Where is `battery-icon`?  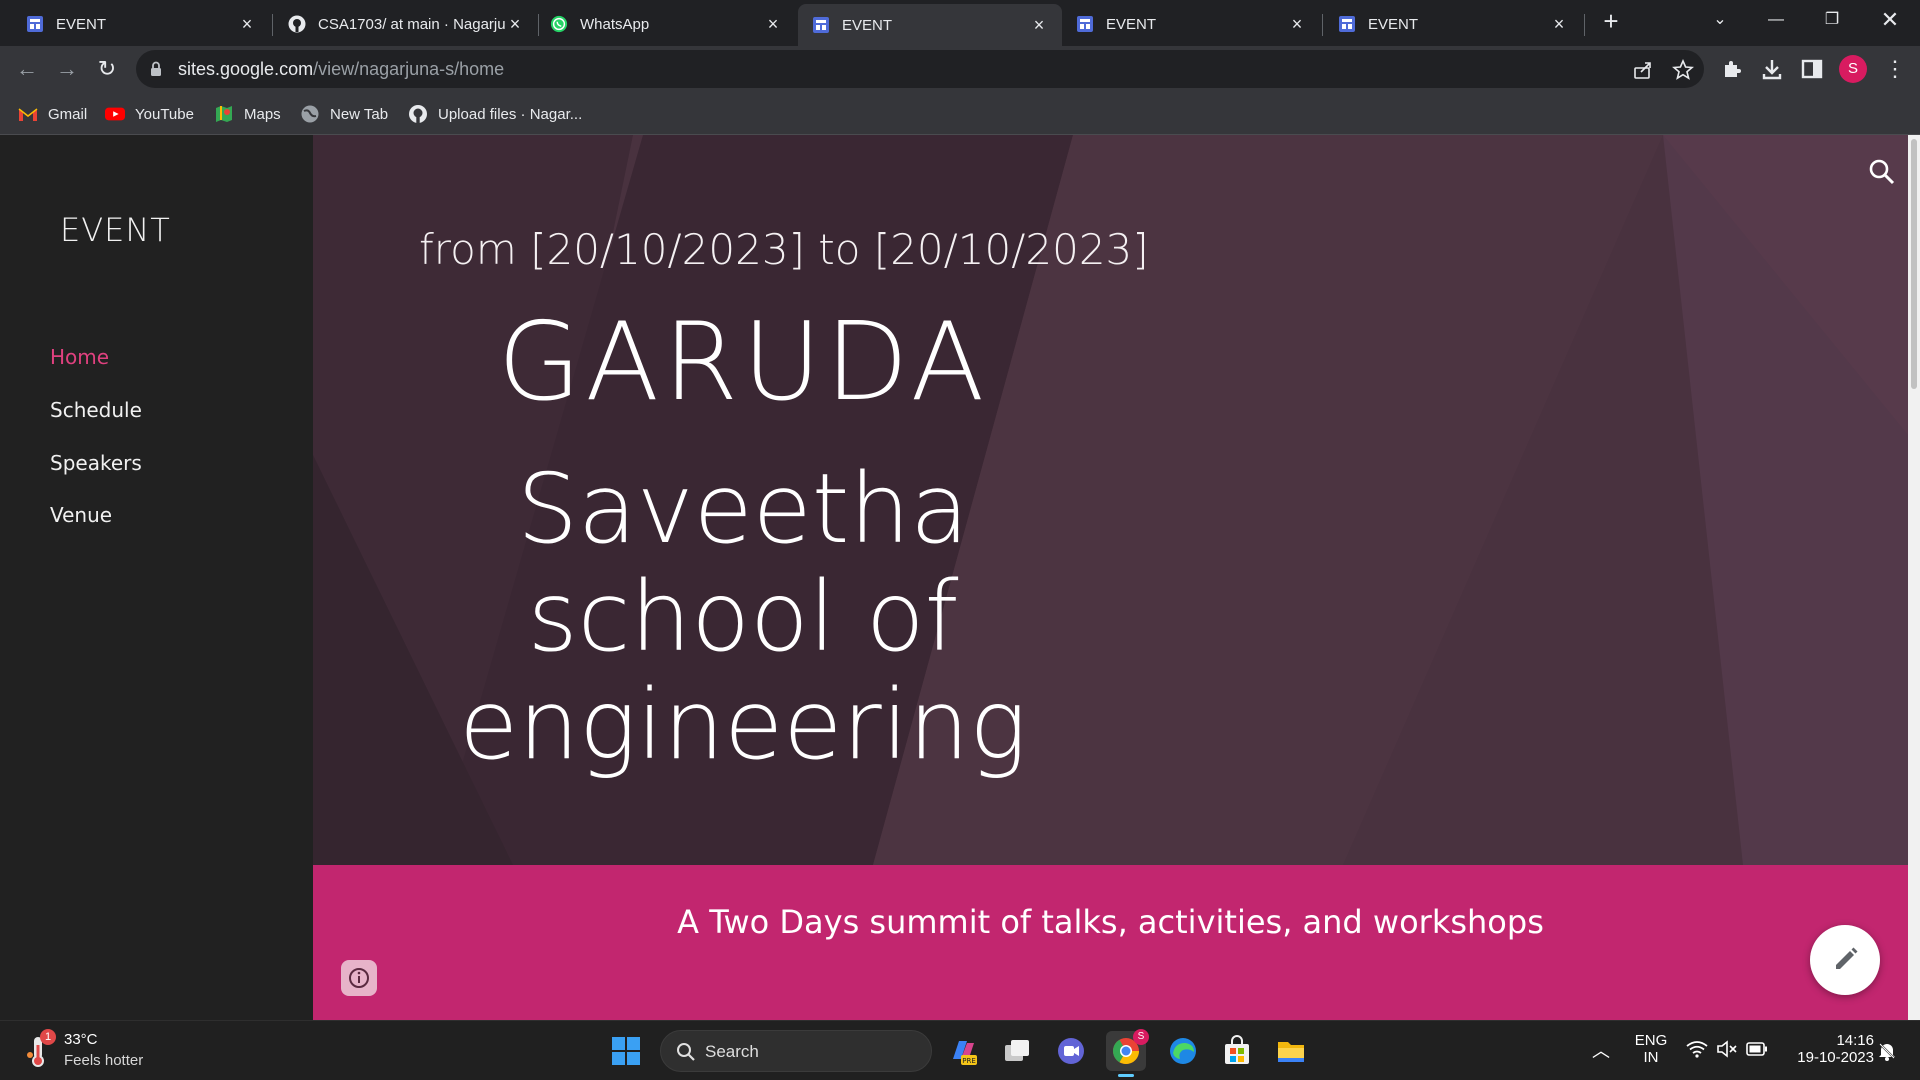 battery-icon is located at coordinates (1757, 1051).